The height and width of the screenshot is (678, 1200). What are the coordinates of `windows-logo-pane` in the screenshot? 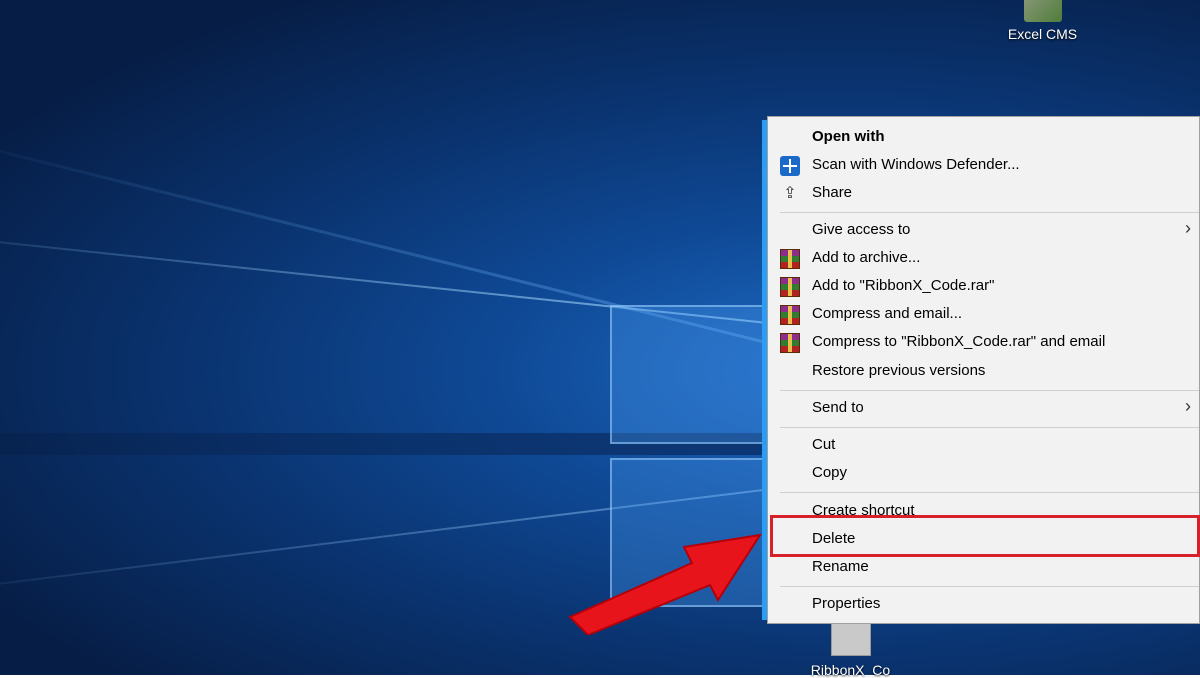 It's located at (697, 374).